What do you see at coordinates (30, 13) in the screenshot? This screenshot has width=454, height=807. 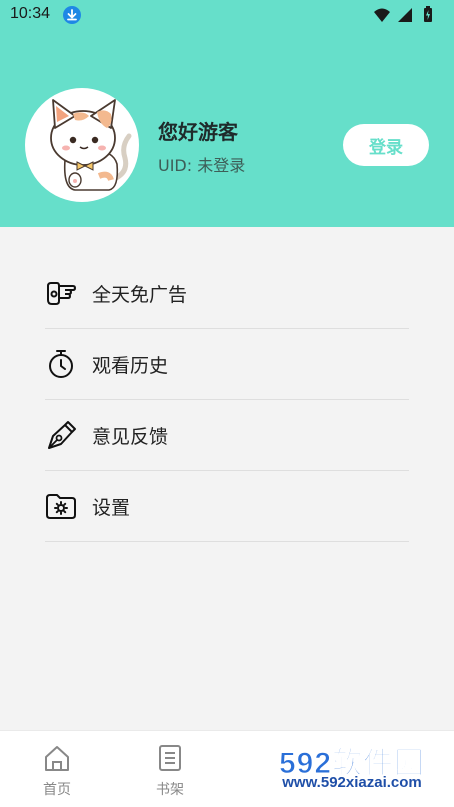 I see `status-time: 10:34` at bounding box center [30, 13].